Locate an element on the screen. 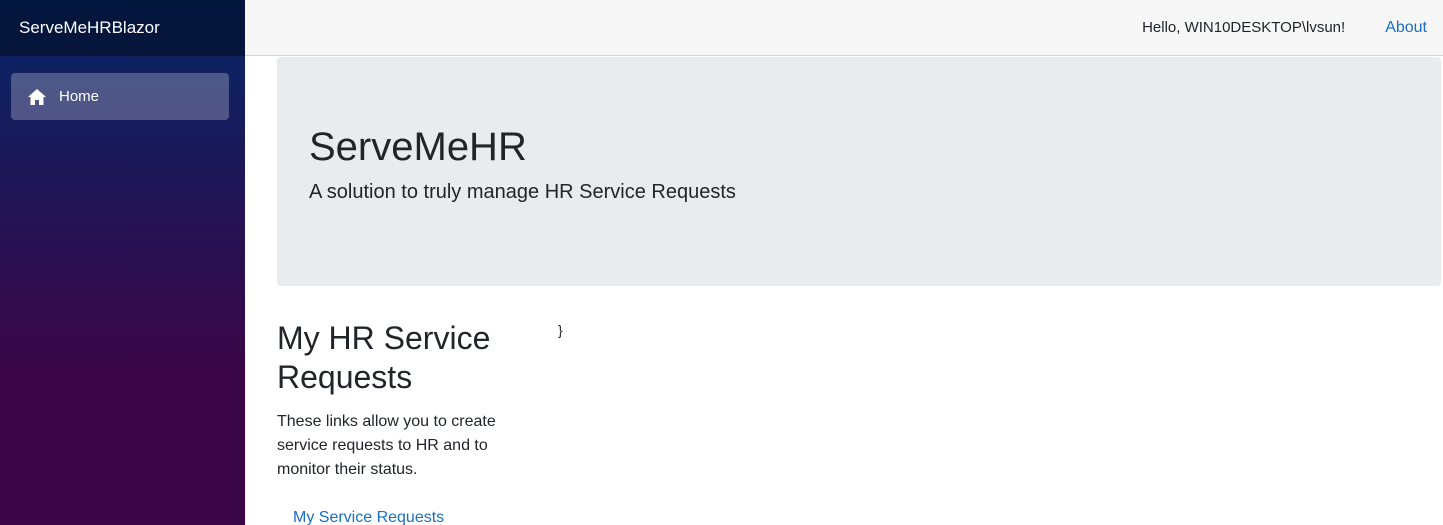 Image resolution: width=1443 pixels, height=525 pixels. stray-text: } is located at coordinates (560, 330).